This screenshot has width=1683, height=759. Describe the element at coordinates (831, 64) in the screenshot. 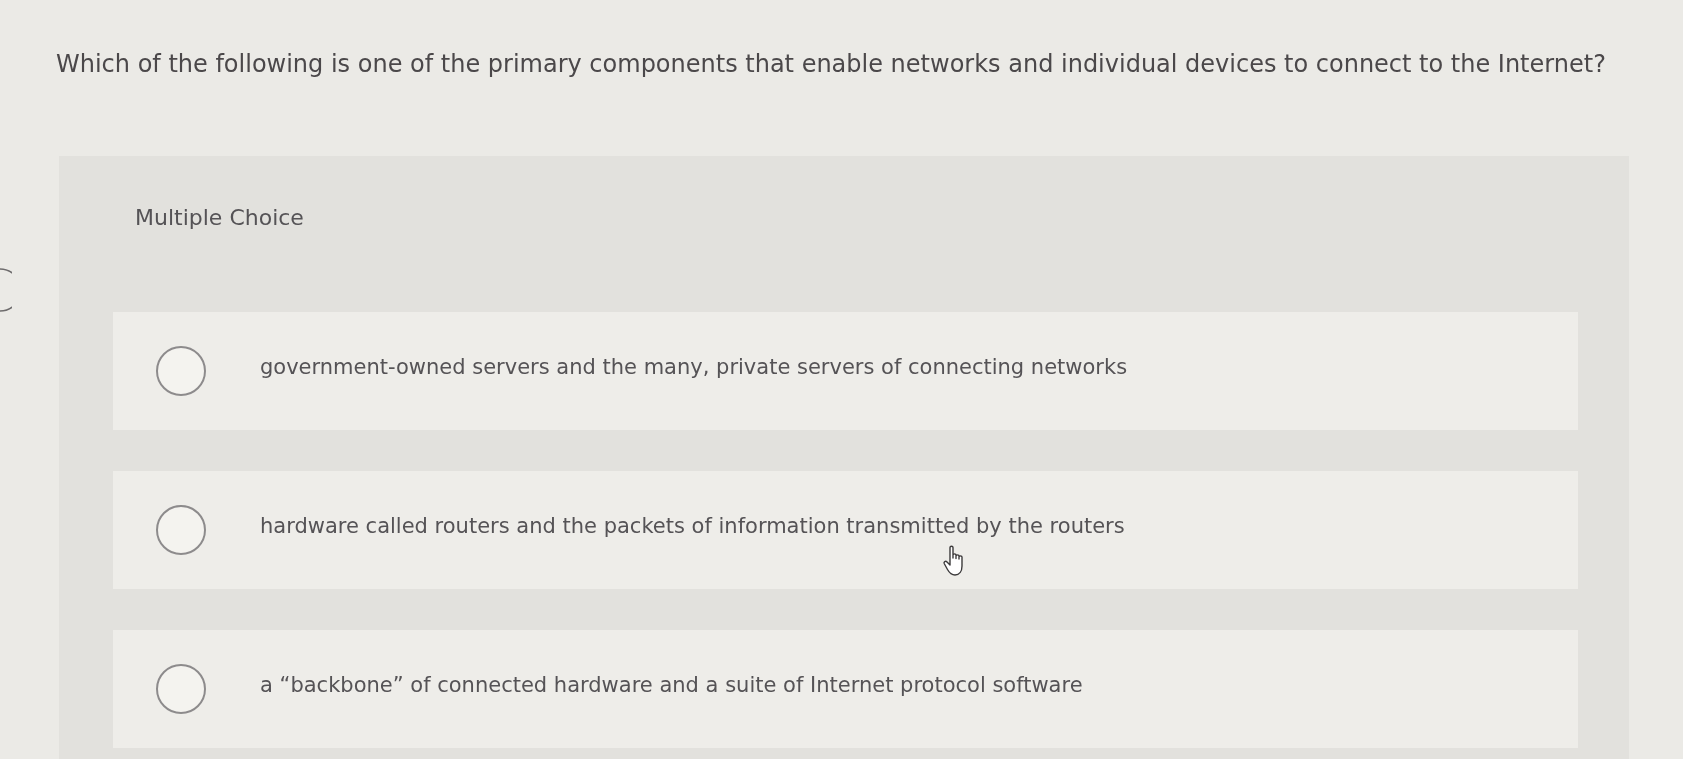

I see `question-text: Which of the following is one of the primary components that enable networks and individual devices to connect to the Internet?` at that location.